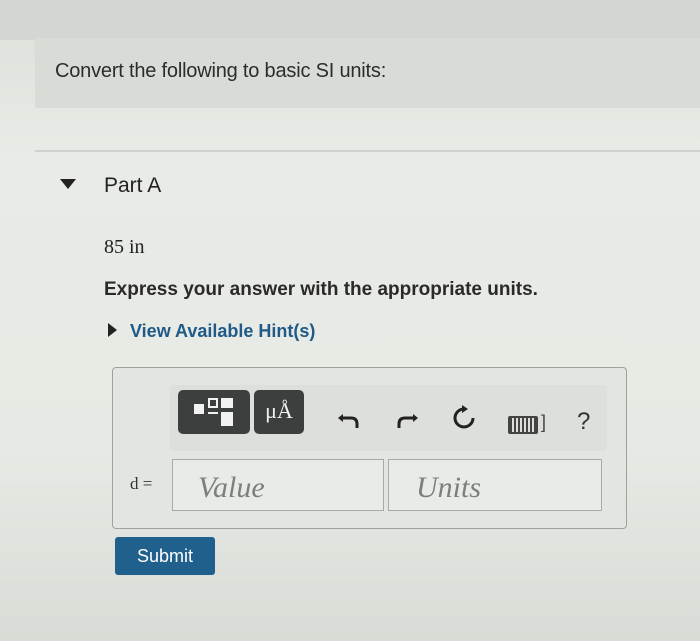 The image size is (700, 641). What do you see at coordinates (68, 184) in the screenshot?
I see `collapse-caret-icon` at bounding box center [68, 184].